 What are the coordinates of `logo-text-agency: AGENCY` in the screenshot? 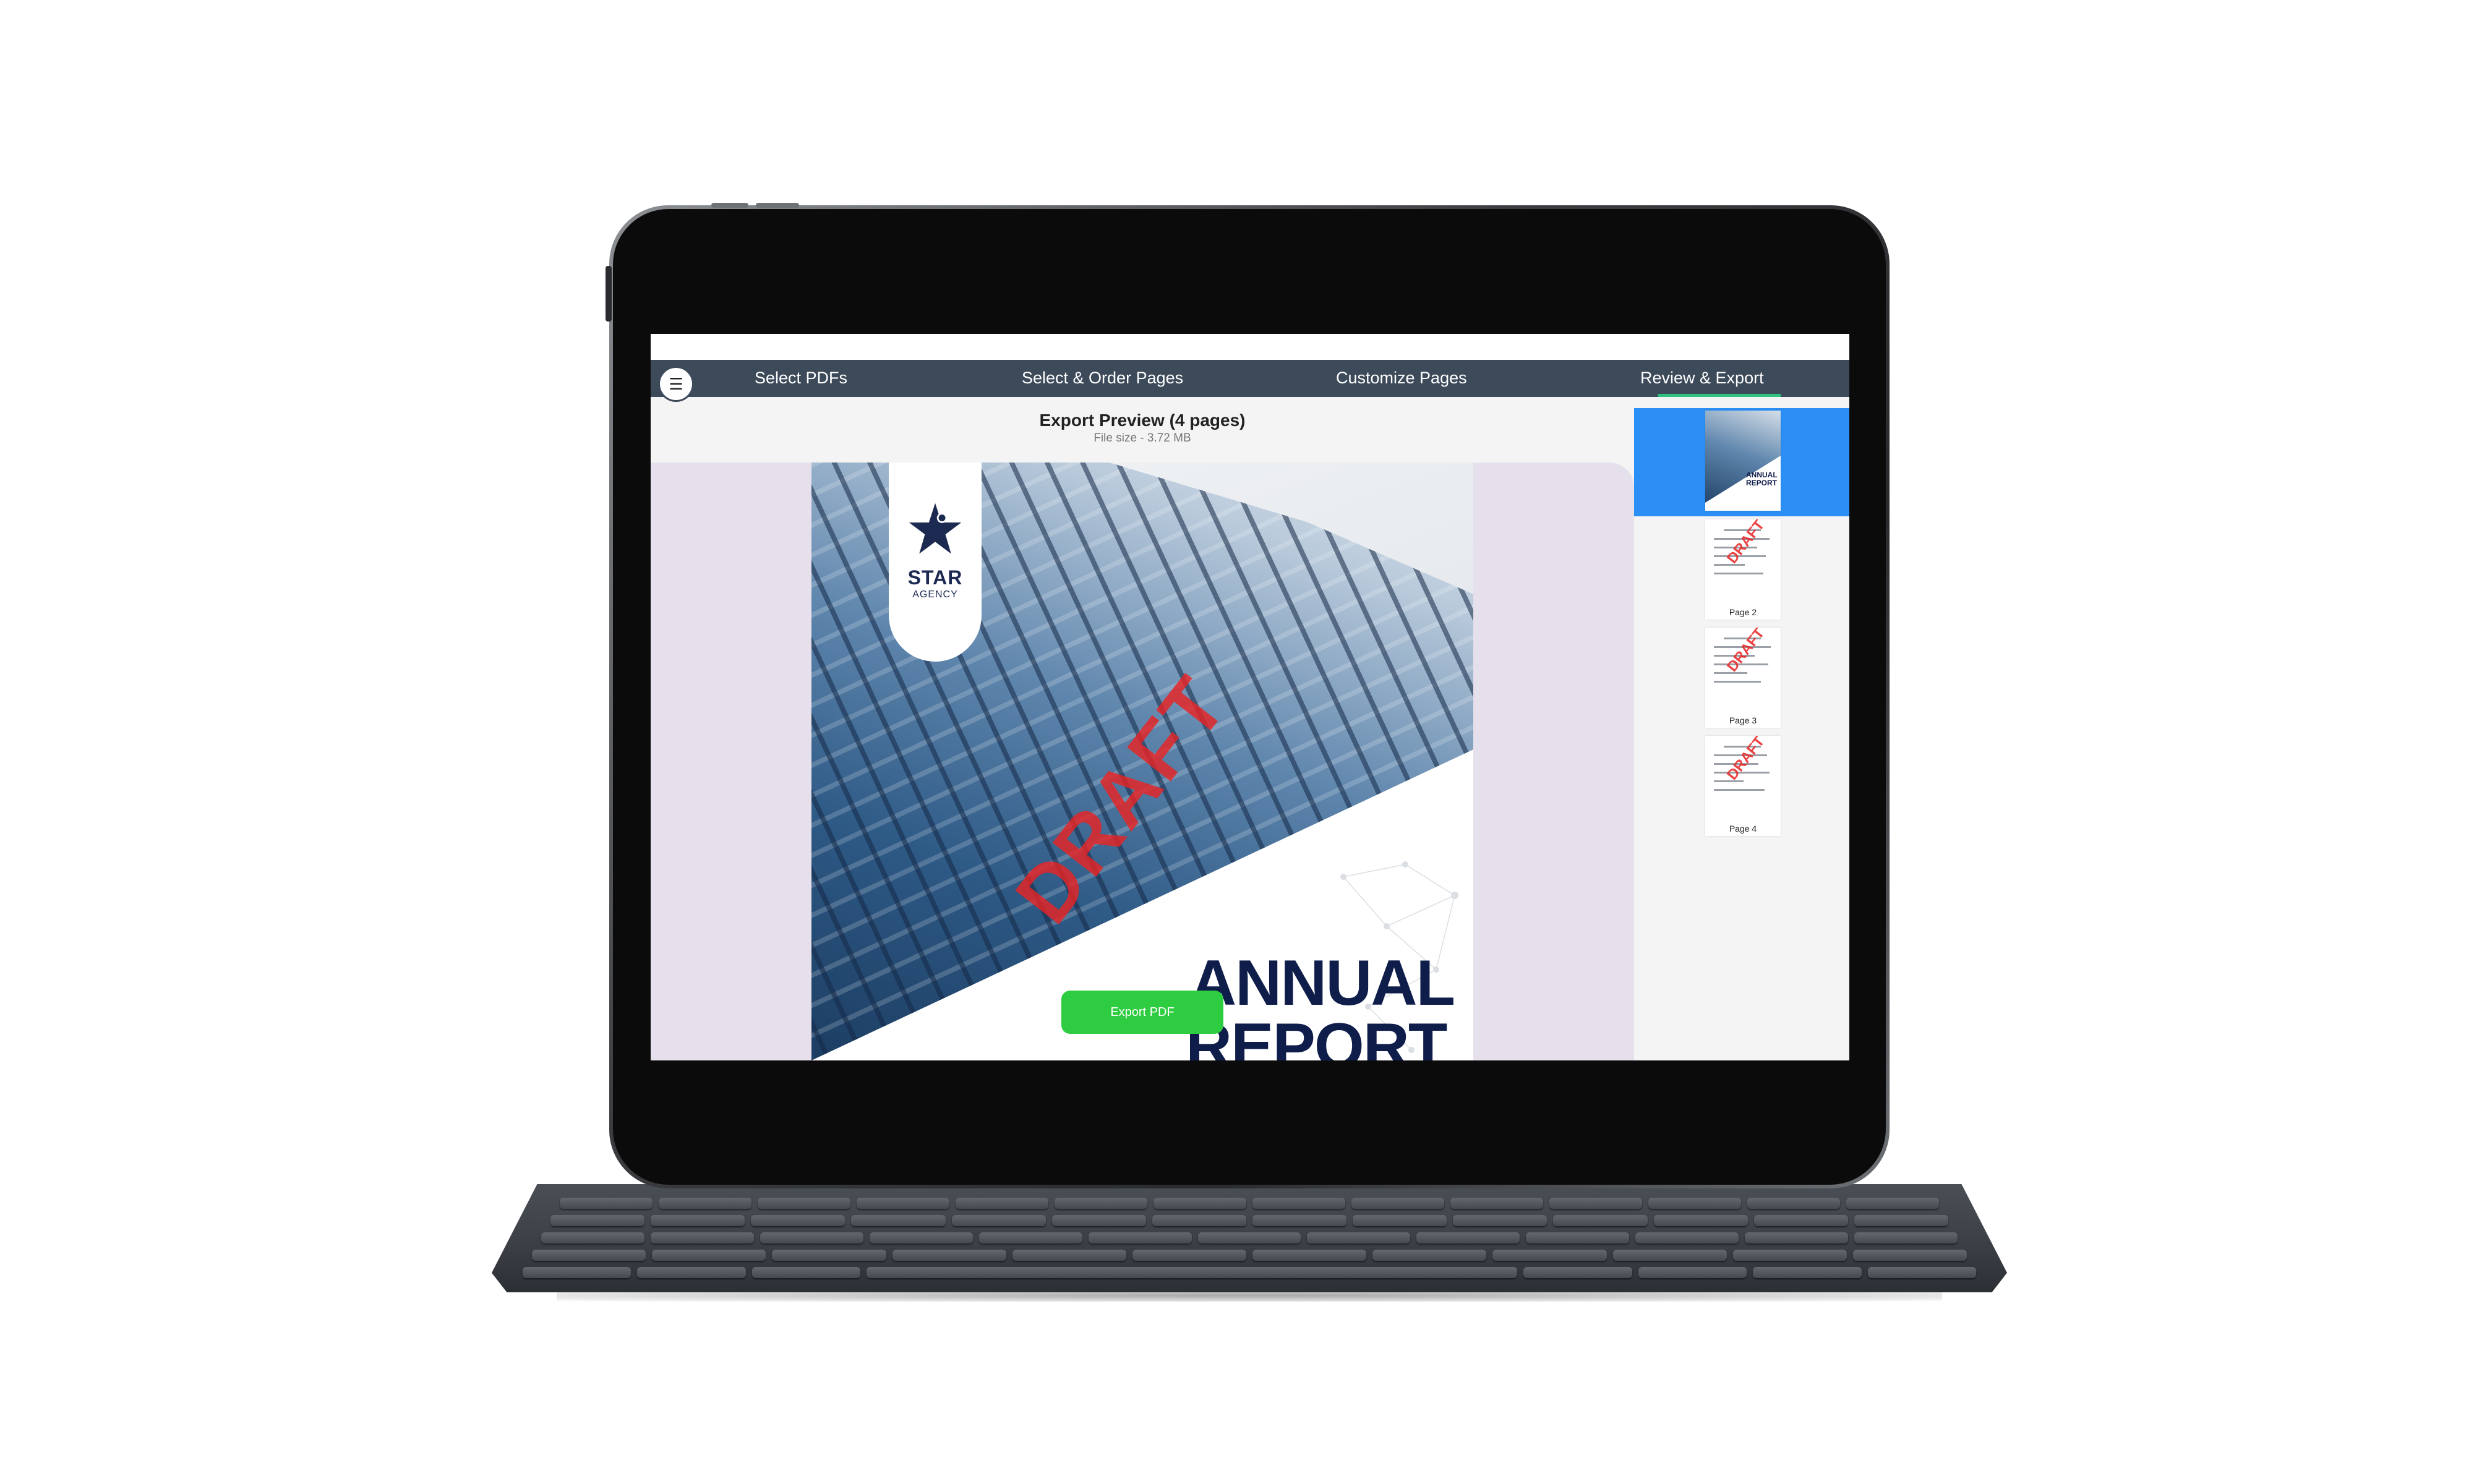 It's located at (935, 594).